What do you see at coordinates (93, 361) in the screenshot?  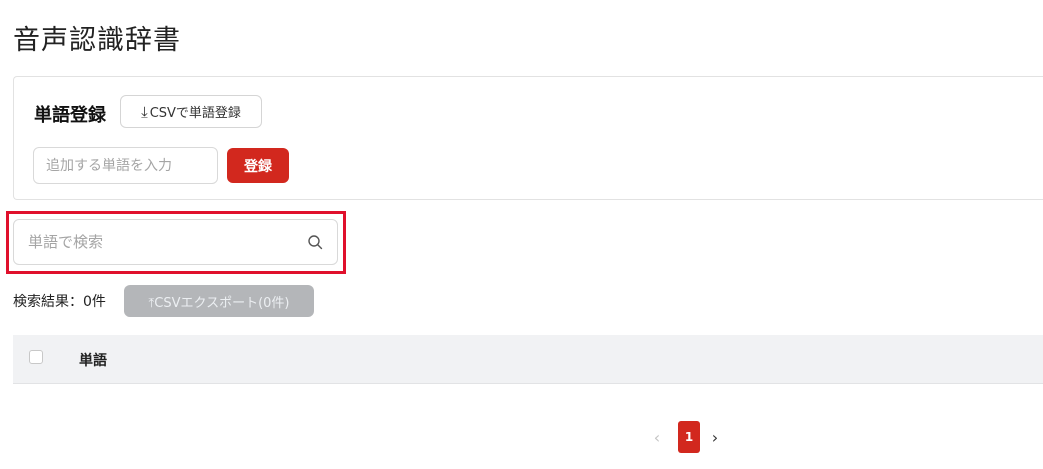 I see `column-header-word: 単語` at bounding box center [93, 361].